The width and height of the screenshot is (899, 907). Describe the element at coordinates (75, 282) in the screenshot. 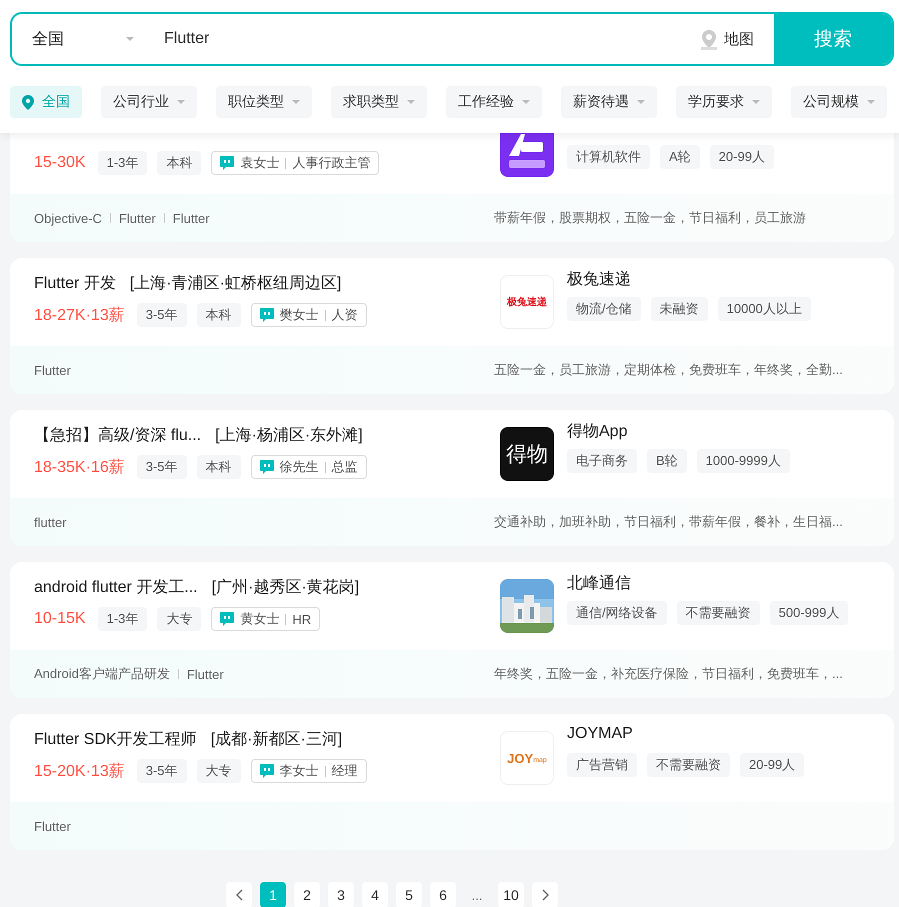

I see `job-title: Flutter 开发` at that location.